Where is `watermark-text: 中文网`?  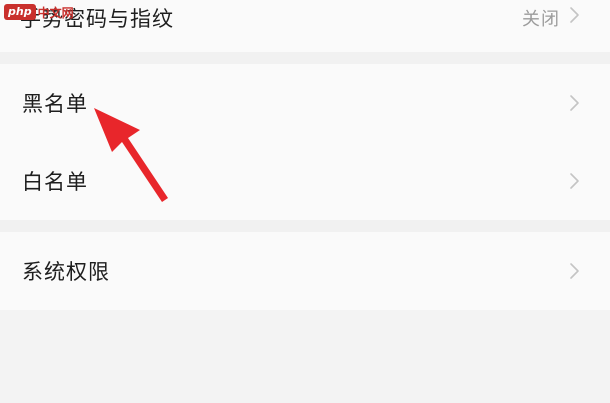
watermark-text: 中文网 is located at coordinates (55, 12).